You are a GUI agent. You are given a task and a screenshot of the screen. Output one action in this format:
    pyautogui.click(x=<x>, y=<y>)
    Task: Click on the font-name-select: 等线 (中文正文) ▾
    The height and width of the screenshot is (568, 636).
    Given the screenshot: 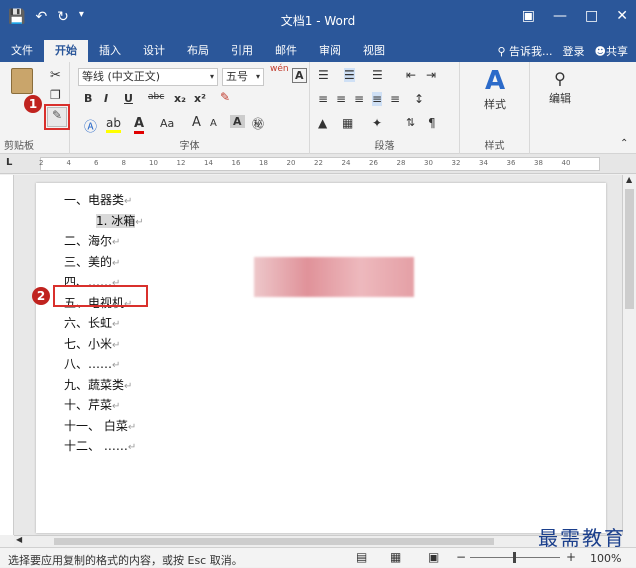 What is the action you would take?
    pyautogui.click(x=148, y=77)
    